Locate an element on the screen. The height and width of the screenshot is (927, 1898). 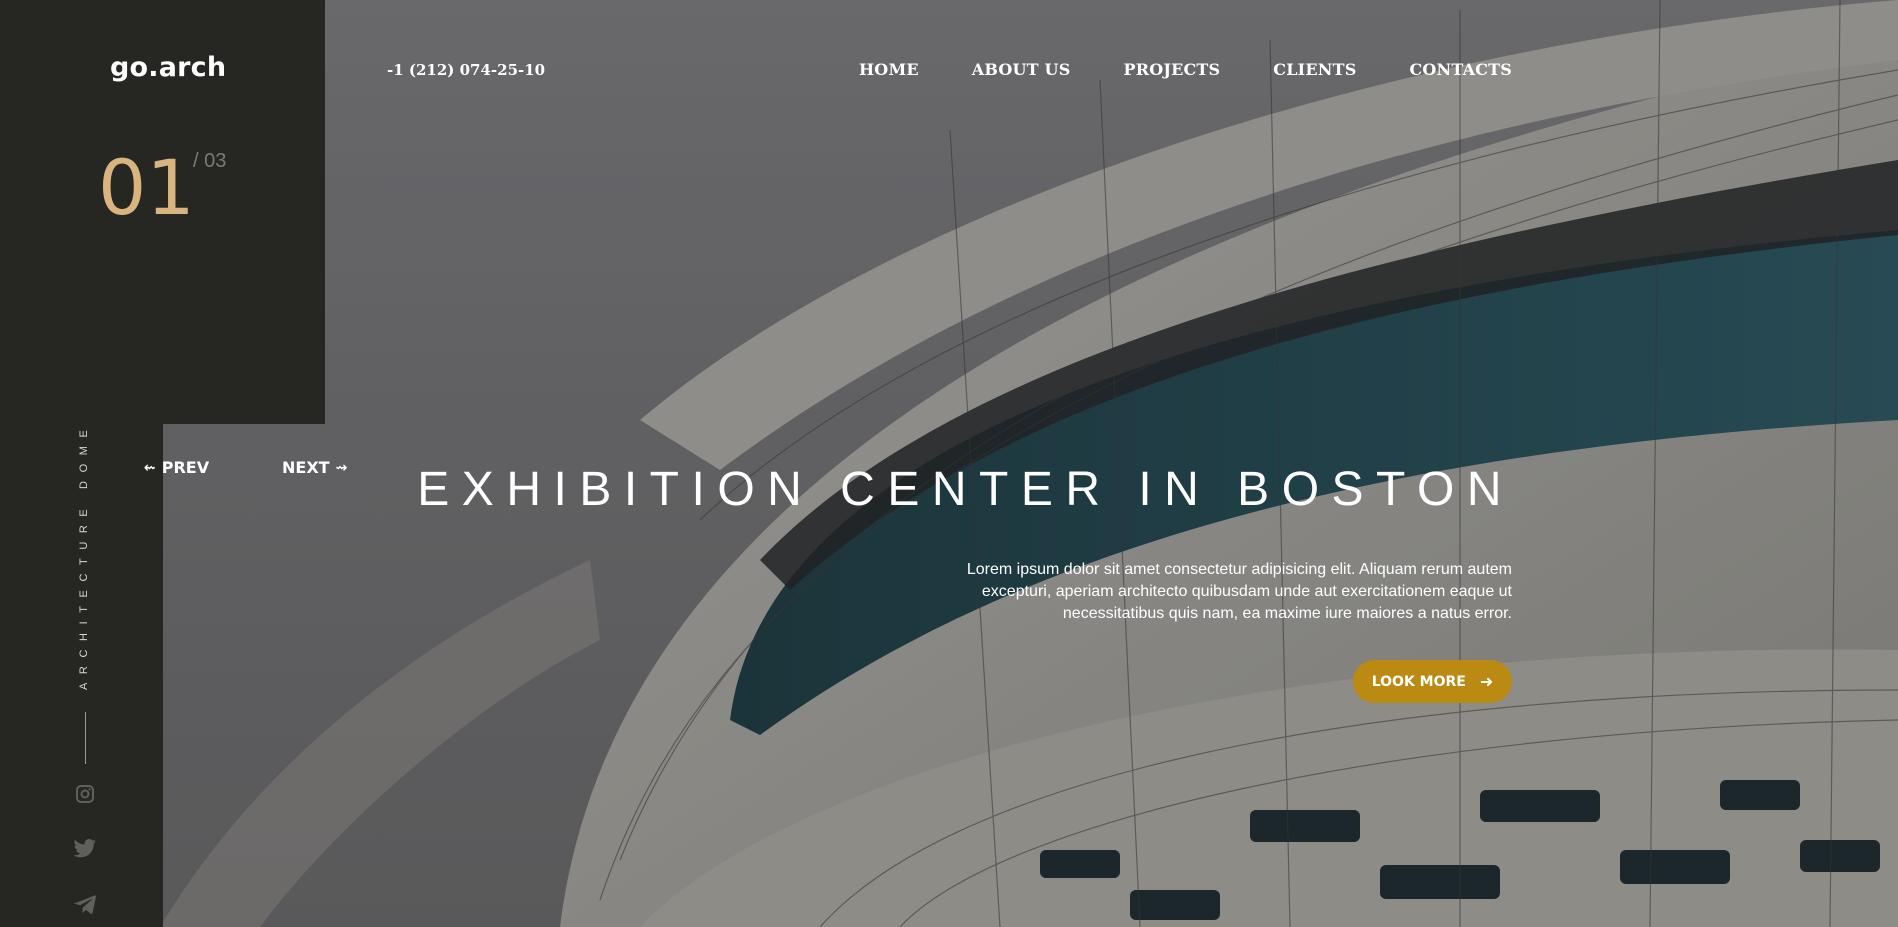
nav-home: HOME is located at coordinates (889, 69).